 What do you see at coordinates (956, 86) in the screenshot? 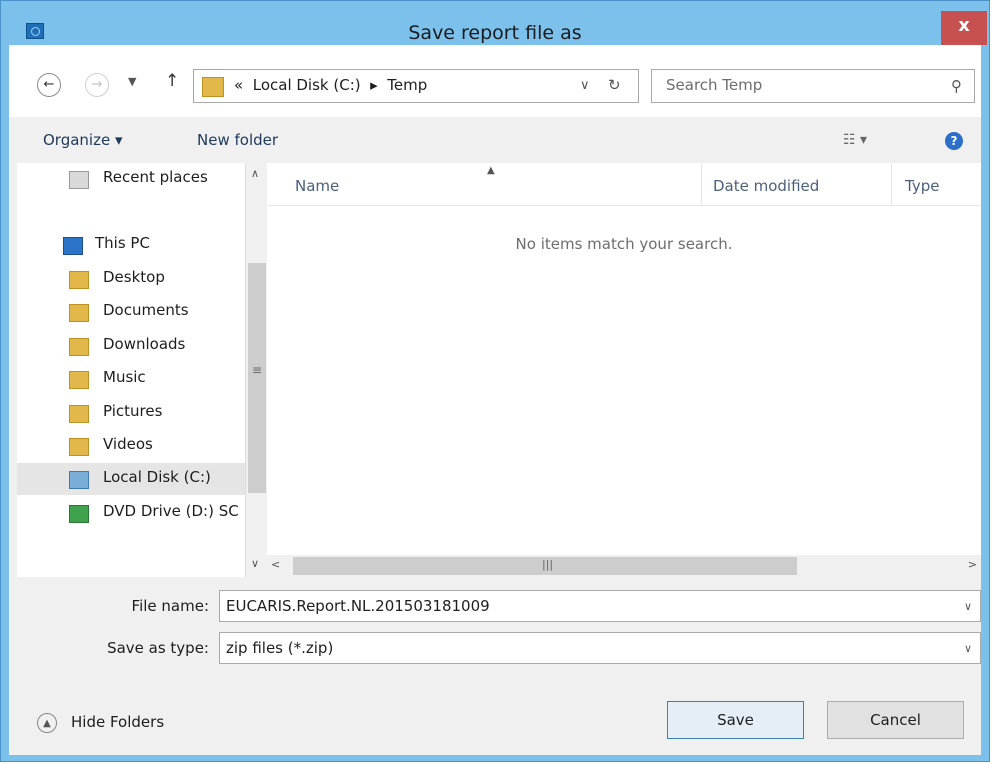
I see `search-icon: ⚲` at bounding box center [956, 86].